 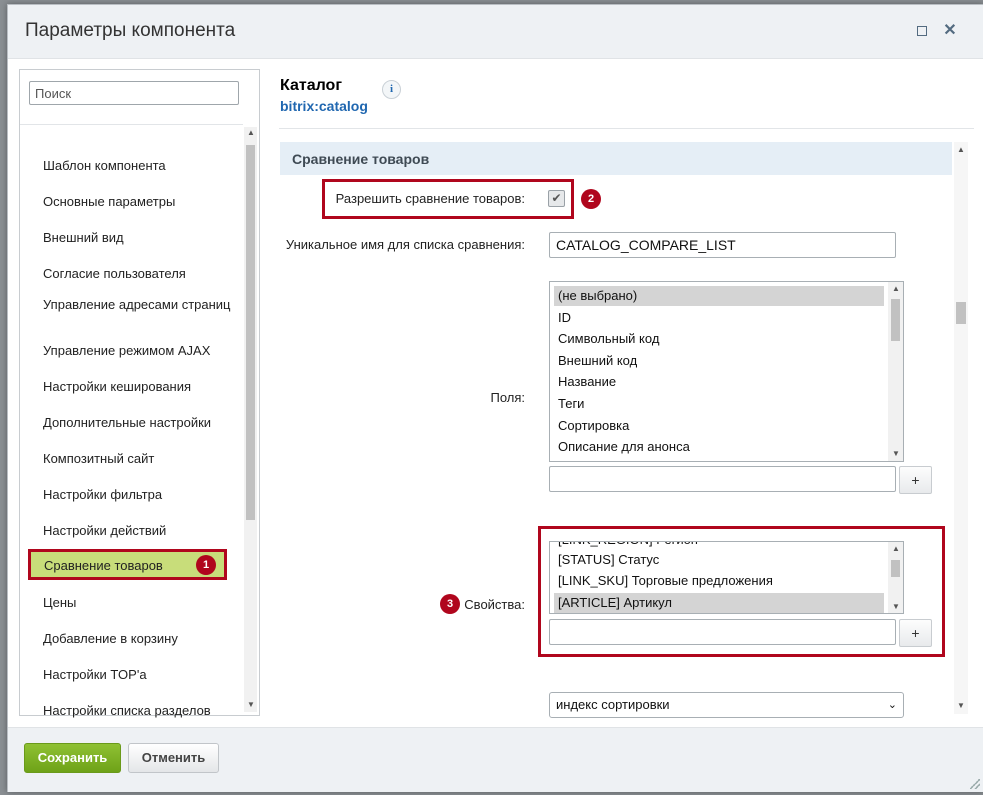 I want to click on close-icon: ✕, so click(x=950, y=31).